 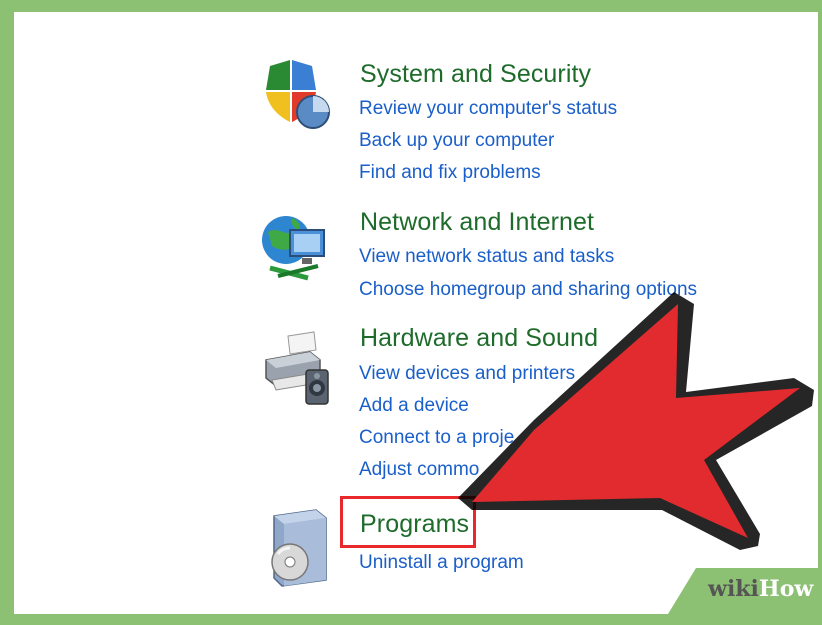 I want to click on wikihow-watermark: wikiHow, so click(x=743, y=591).